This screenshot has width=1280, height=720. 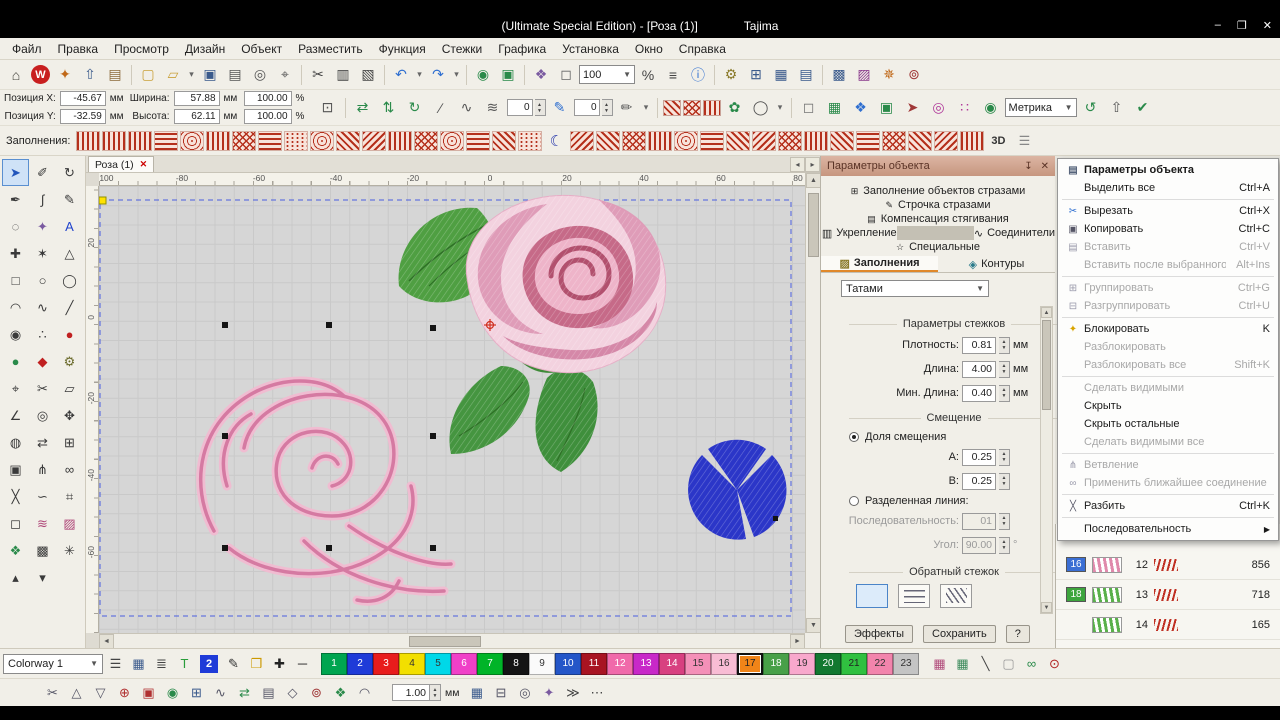 What do you see at coordinates (330, 49) in the screenshot?
I see `menu-item-6: Разместить` at bounding box center [330, 49].